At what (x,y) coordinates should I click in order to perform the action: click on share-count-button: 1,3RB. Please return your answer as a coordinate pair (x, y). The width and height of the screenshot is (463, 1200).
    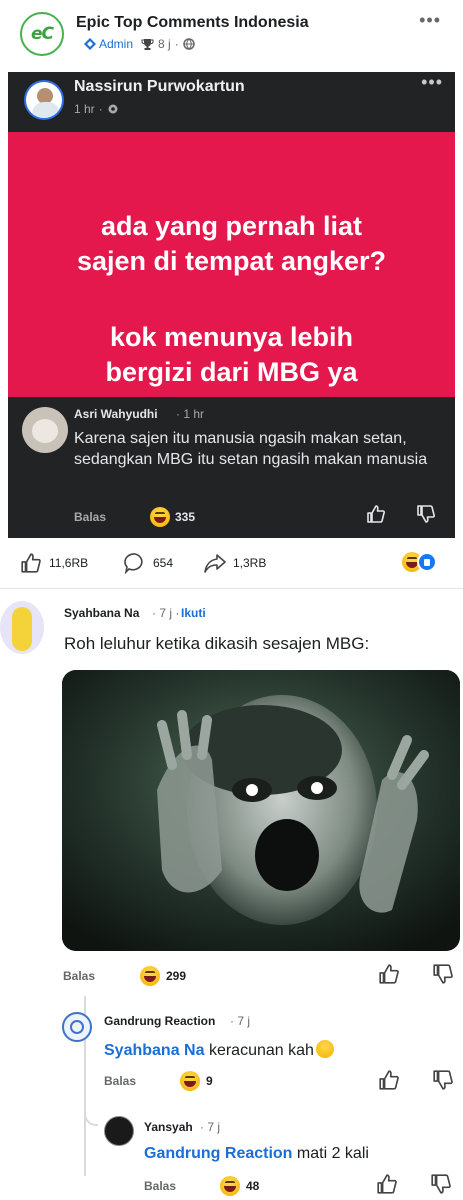
    Looking at the image, I should click on (235, 563).